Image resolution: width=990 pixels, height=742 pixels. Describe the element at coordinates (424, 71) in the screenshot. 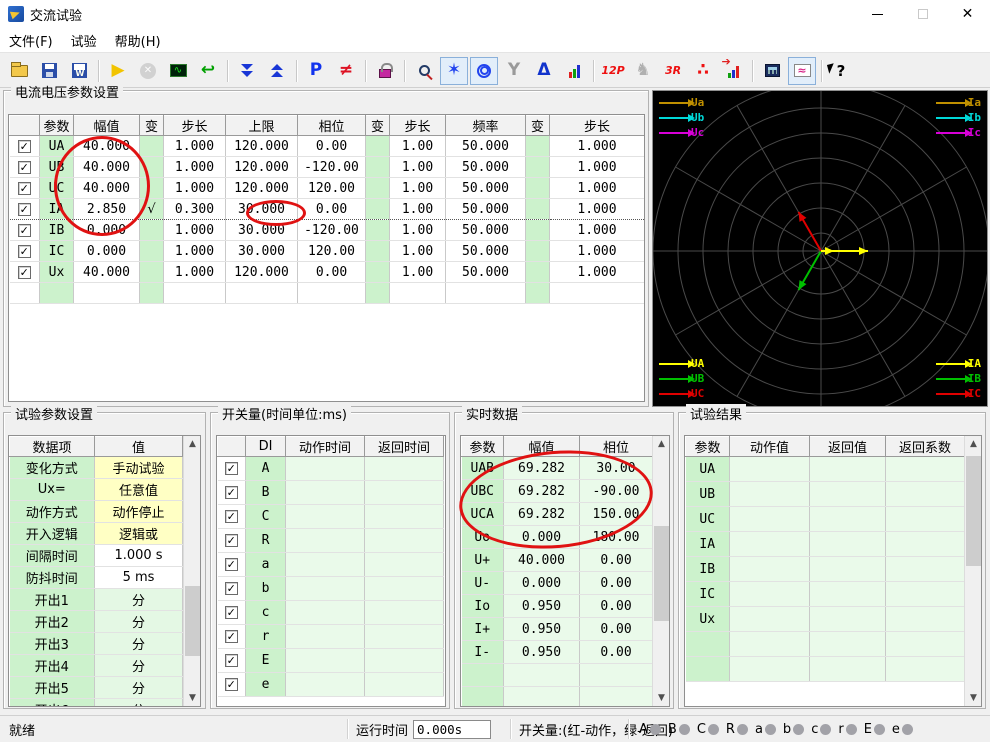

I see `zoom-icon` at that location.